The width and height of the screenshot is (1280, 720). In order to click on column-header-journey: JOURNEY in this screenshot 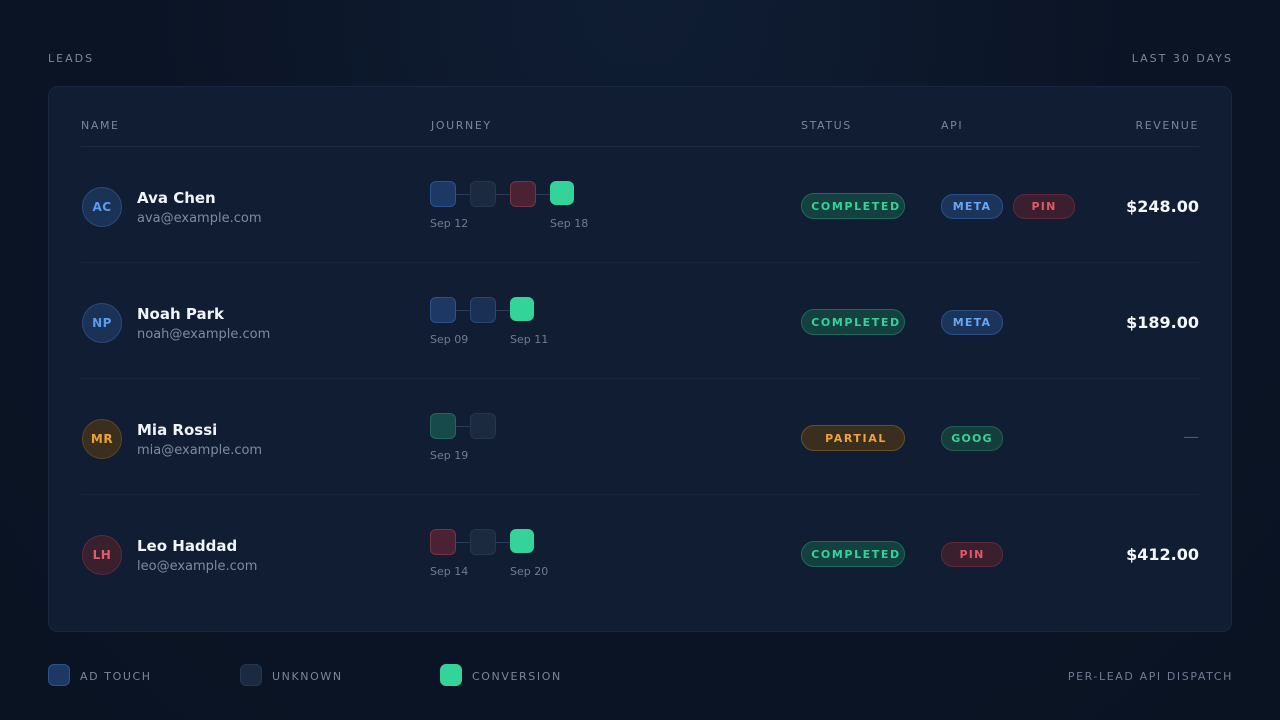, I will do `click(461, 125)`.